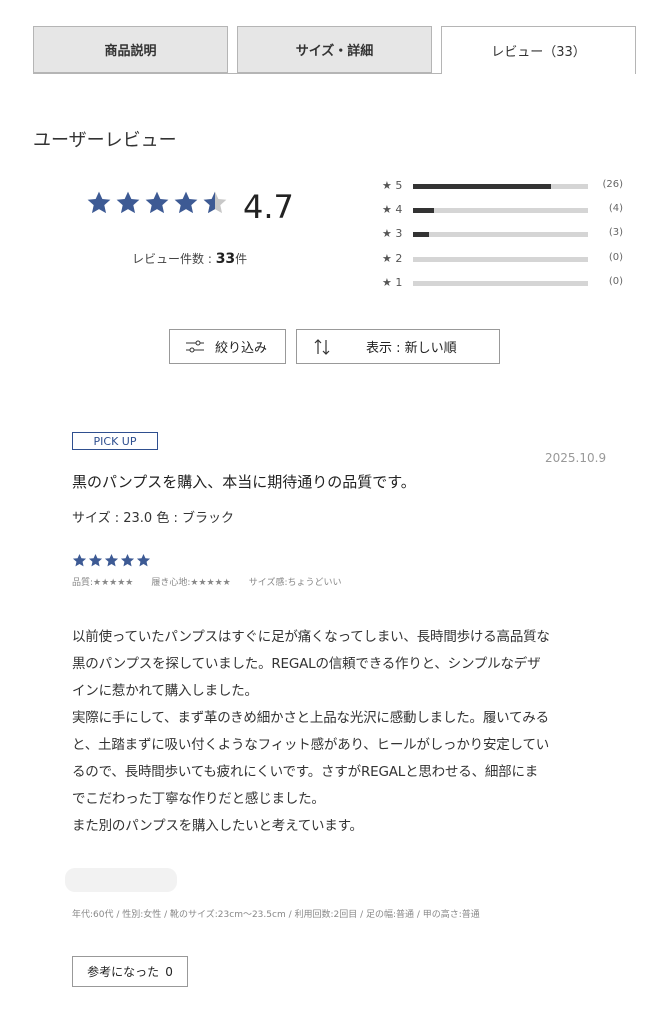  Describe the element at coordinates (612, 184) in the screenshot. I see `histogram-count: (26)` at that location.